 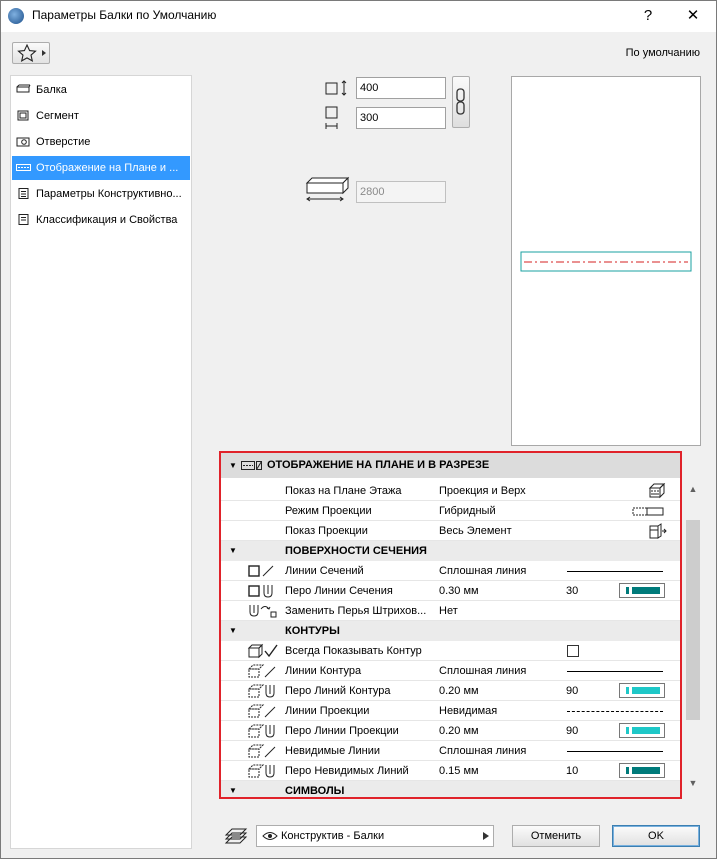 I want to click on subsection-title: ПОВЕРХНОСТИ СЕЧЕНИЯ, so click(x=356, y=551).